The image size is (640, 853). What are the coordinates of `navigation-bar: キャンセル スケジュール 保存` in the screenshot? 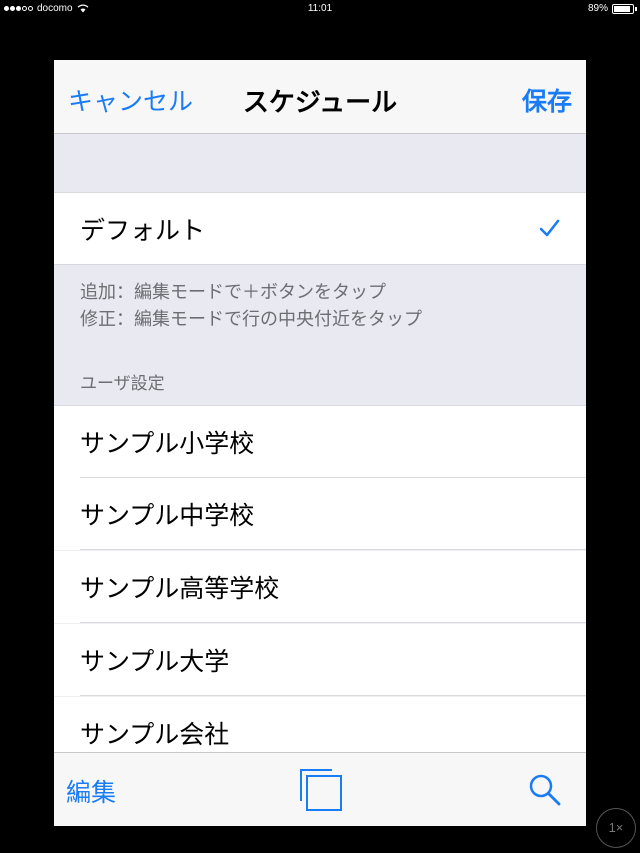 It's located at (320, 97).